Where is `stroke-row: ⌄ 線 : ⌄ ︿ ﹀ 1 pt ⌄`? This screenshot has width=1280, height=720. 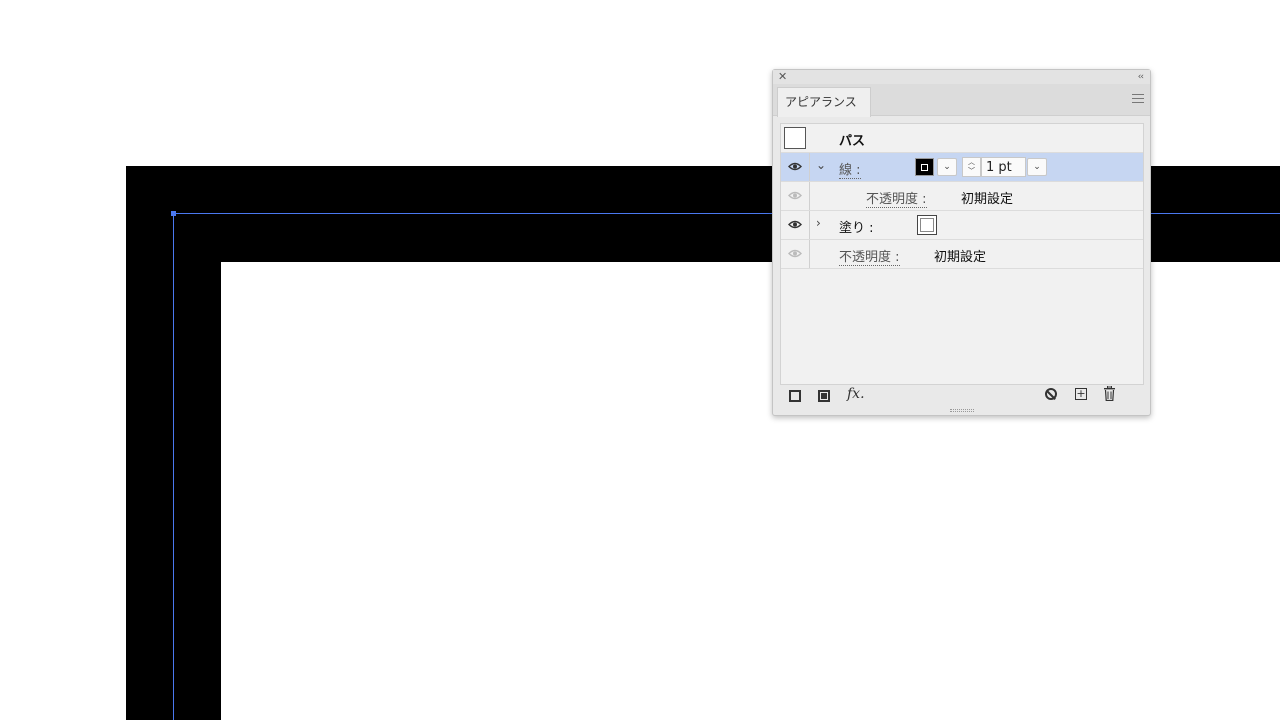 stroke-row: ⌄ 線 : ⌄ ︿ ﹀ 1 pt ⌄ is located at coordinates (962, 167).